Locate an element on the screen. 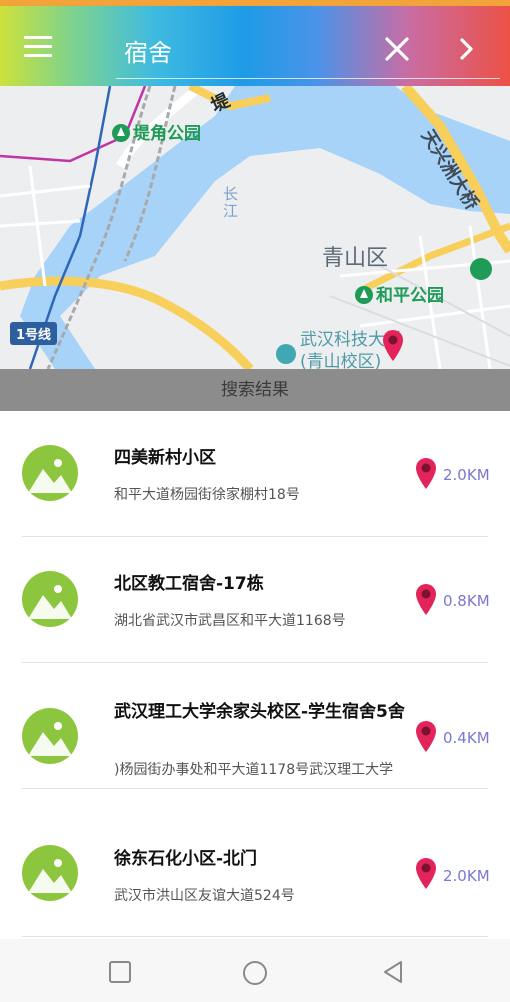  result-item: 四美新村小区 和平大道杨园街徐家棚村18号 2.0KM is located at coordinates (255, 474).